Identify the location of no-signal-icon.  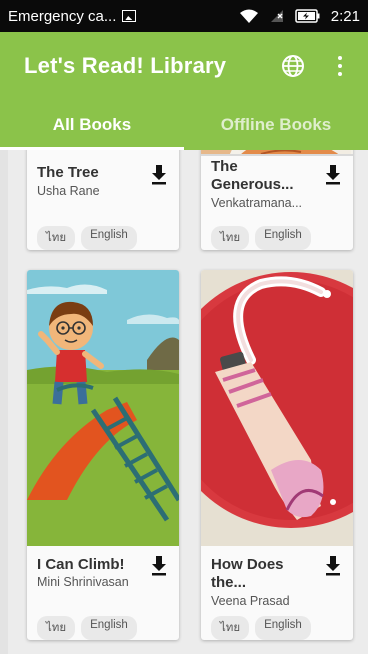
(276, 16).